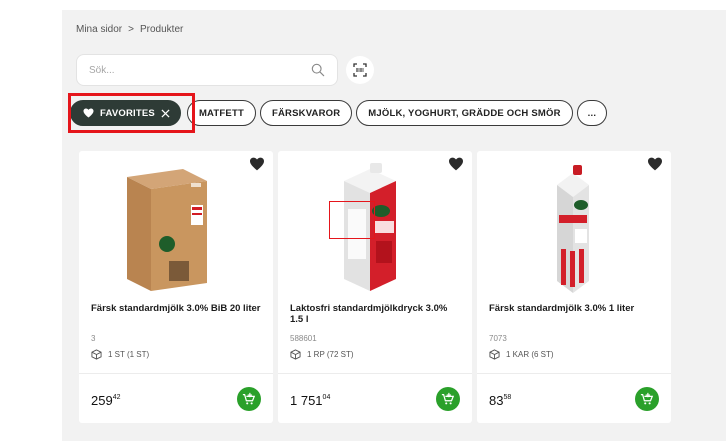  I want to click on barcode-scan-icon, so click(360, 70).